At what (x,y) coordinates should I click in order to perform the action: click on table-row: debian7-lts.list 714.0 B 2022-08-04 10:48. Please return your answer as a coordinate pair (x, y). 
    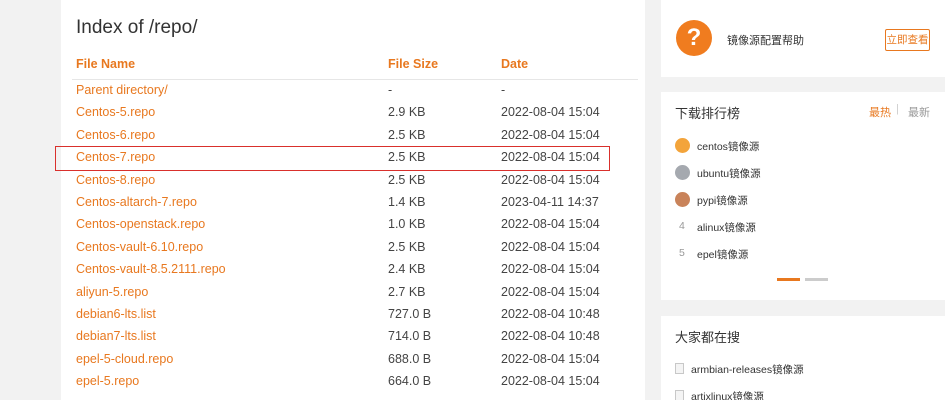
    Looking at the image, I should click on (353, 336).